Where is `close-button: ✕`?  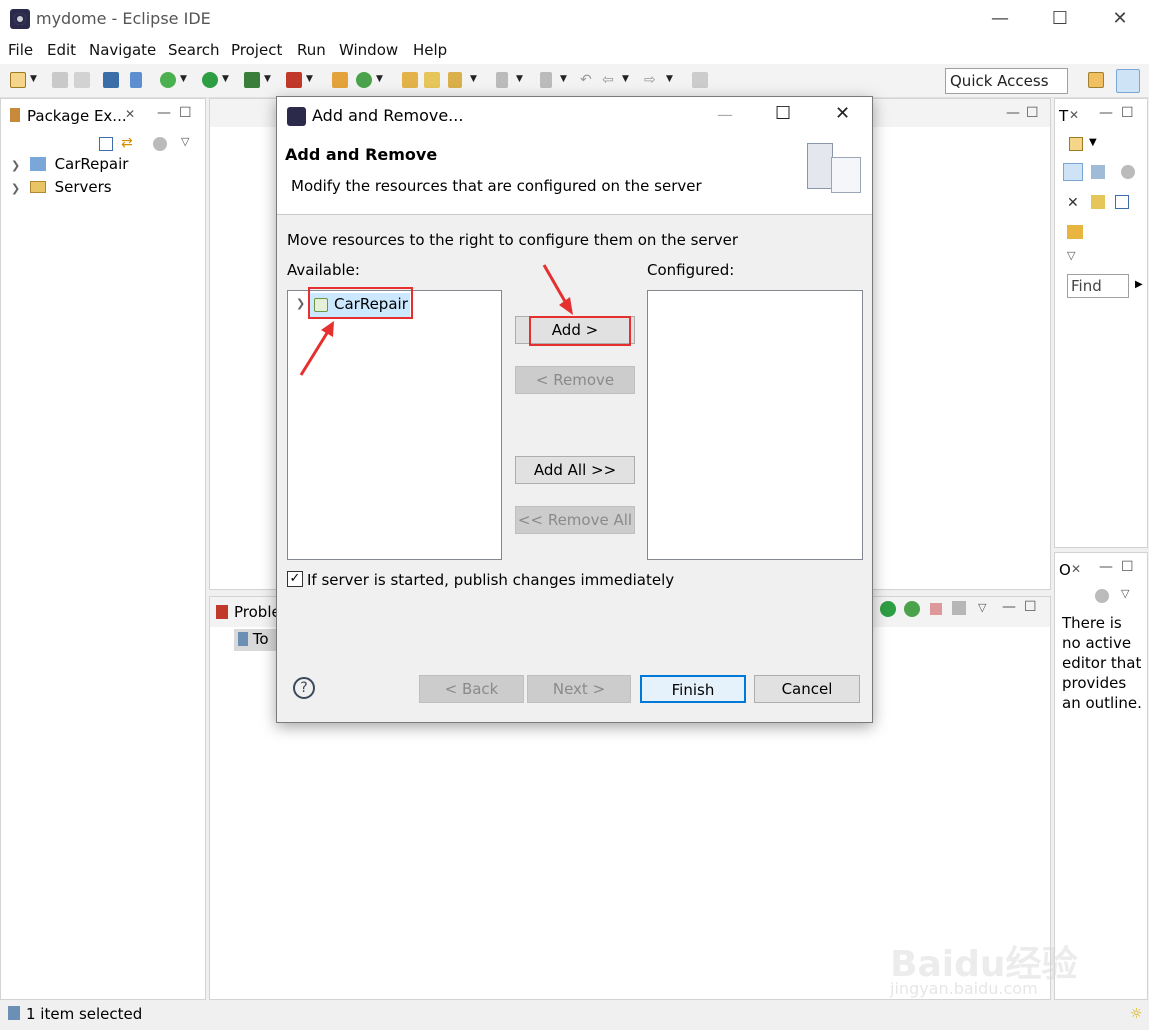 close-button: ✕ is located at coordinates (1120, 19).